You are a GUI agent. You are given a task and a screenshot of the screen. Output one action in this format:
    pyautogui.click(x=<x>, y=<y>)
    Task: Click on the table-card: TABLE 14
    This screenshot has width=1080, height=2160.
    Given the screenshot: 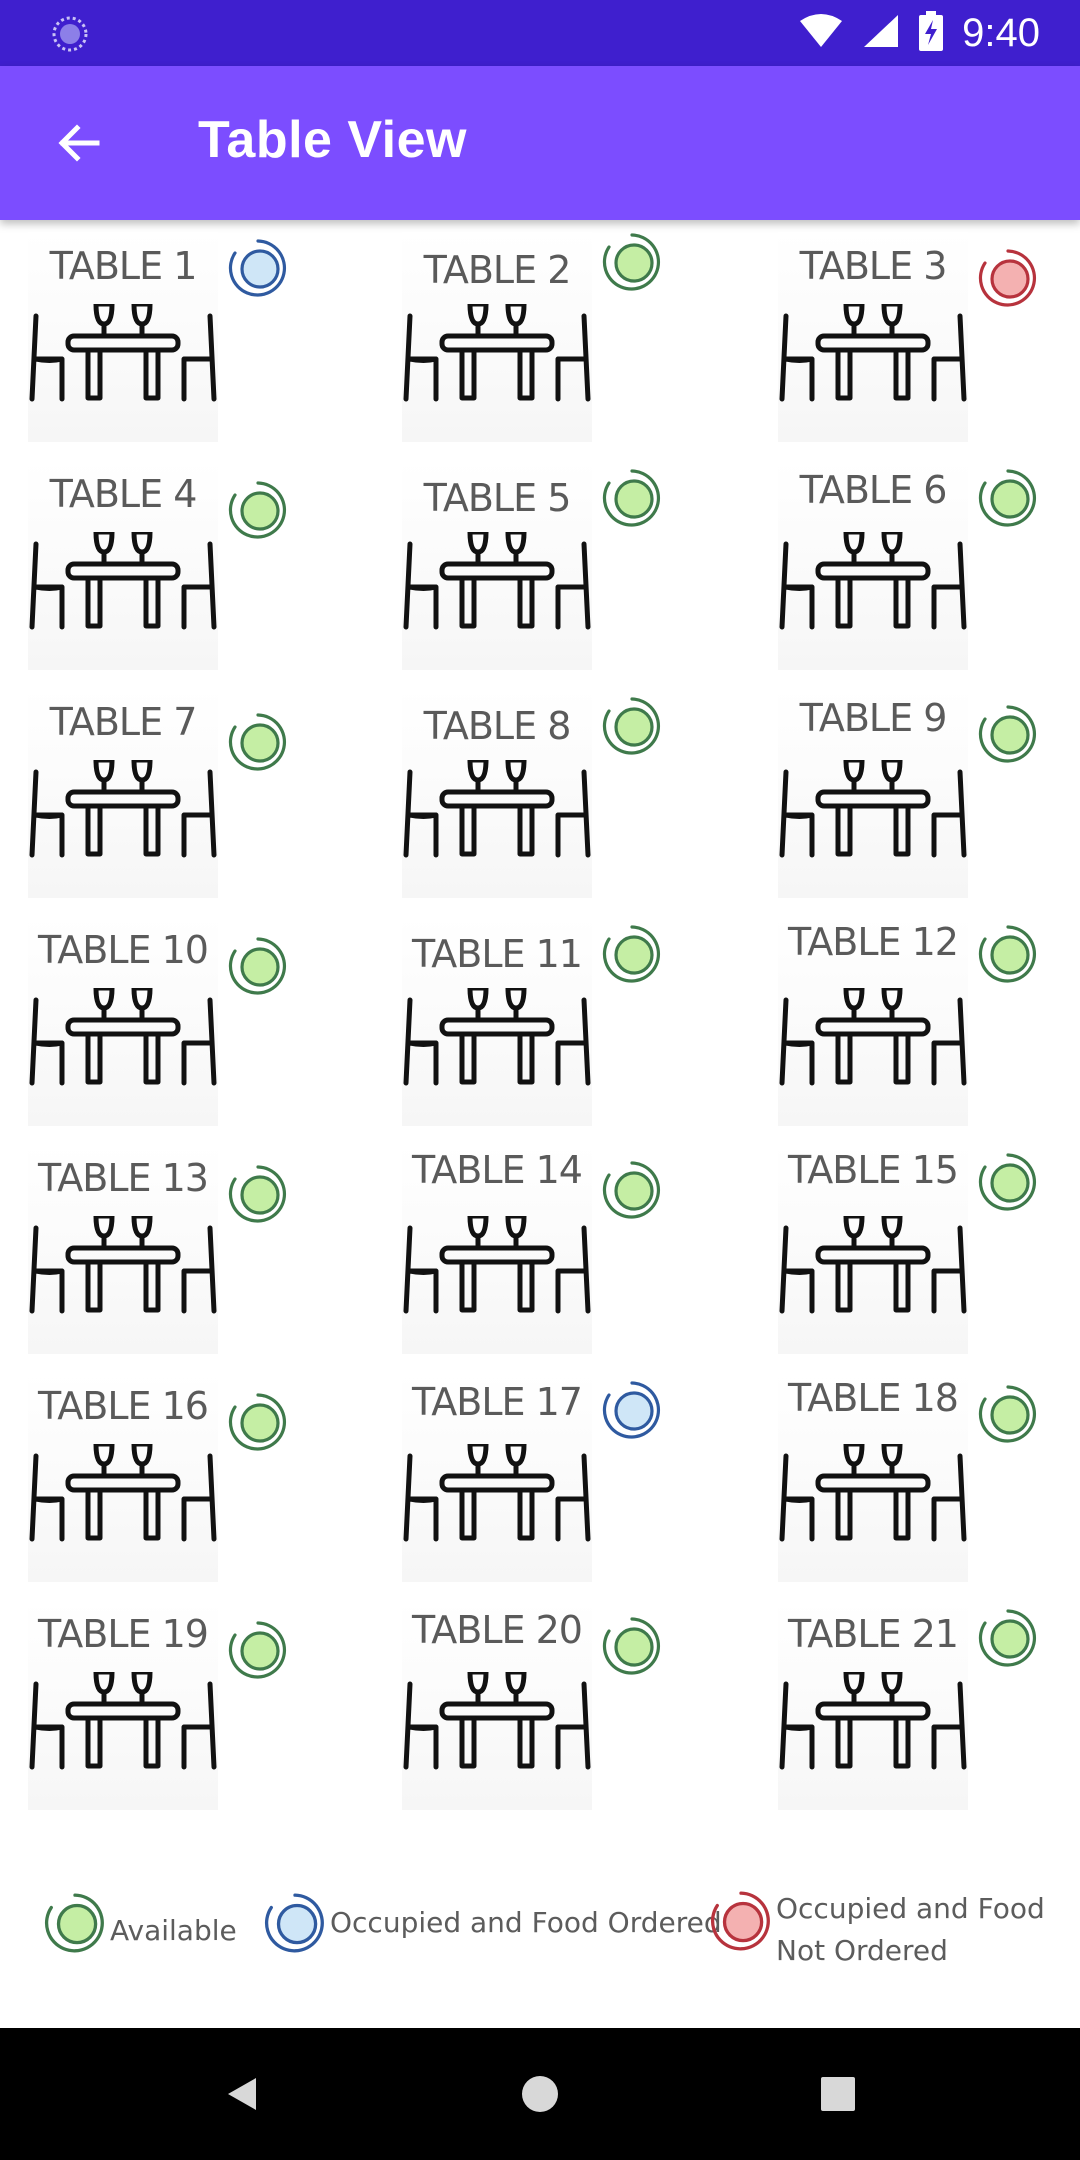 What is the action you would take?
    pyautogui.click(x=554, y=1258)
    